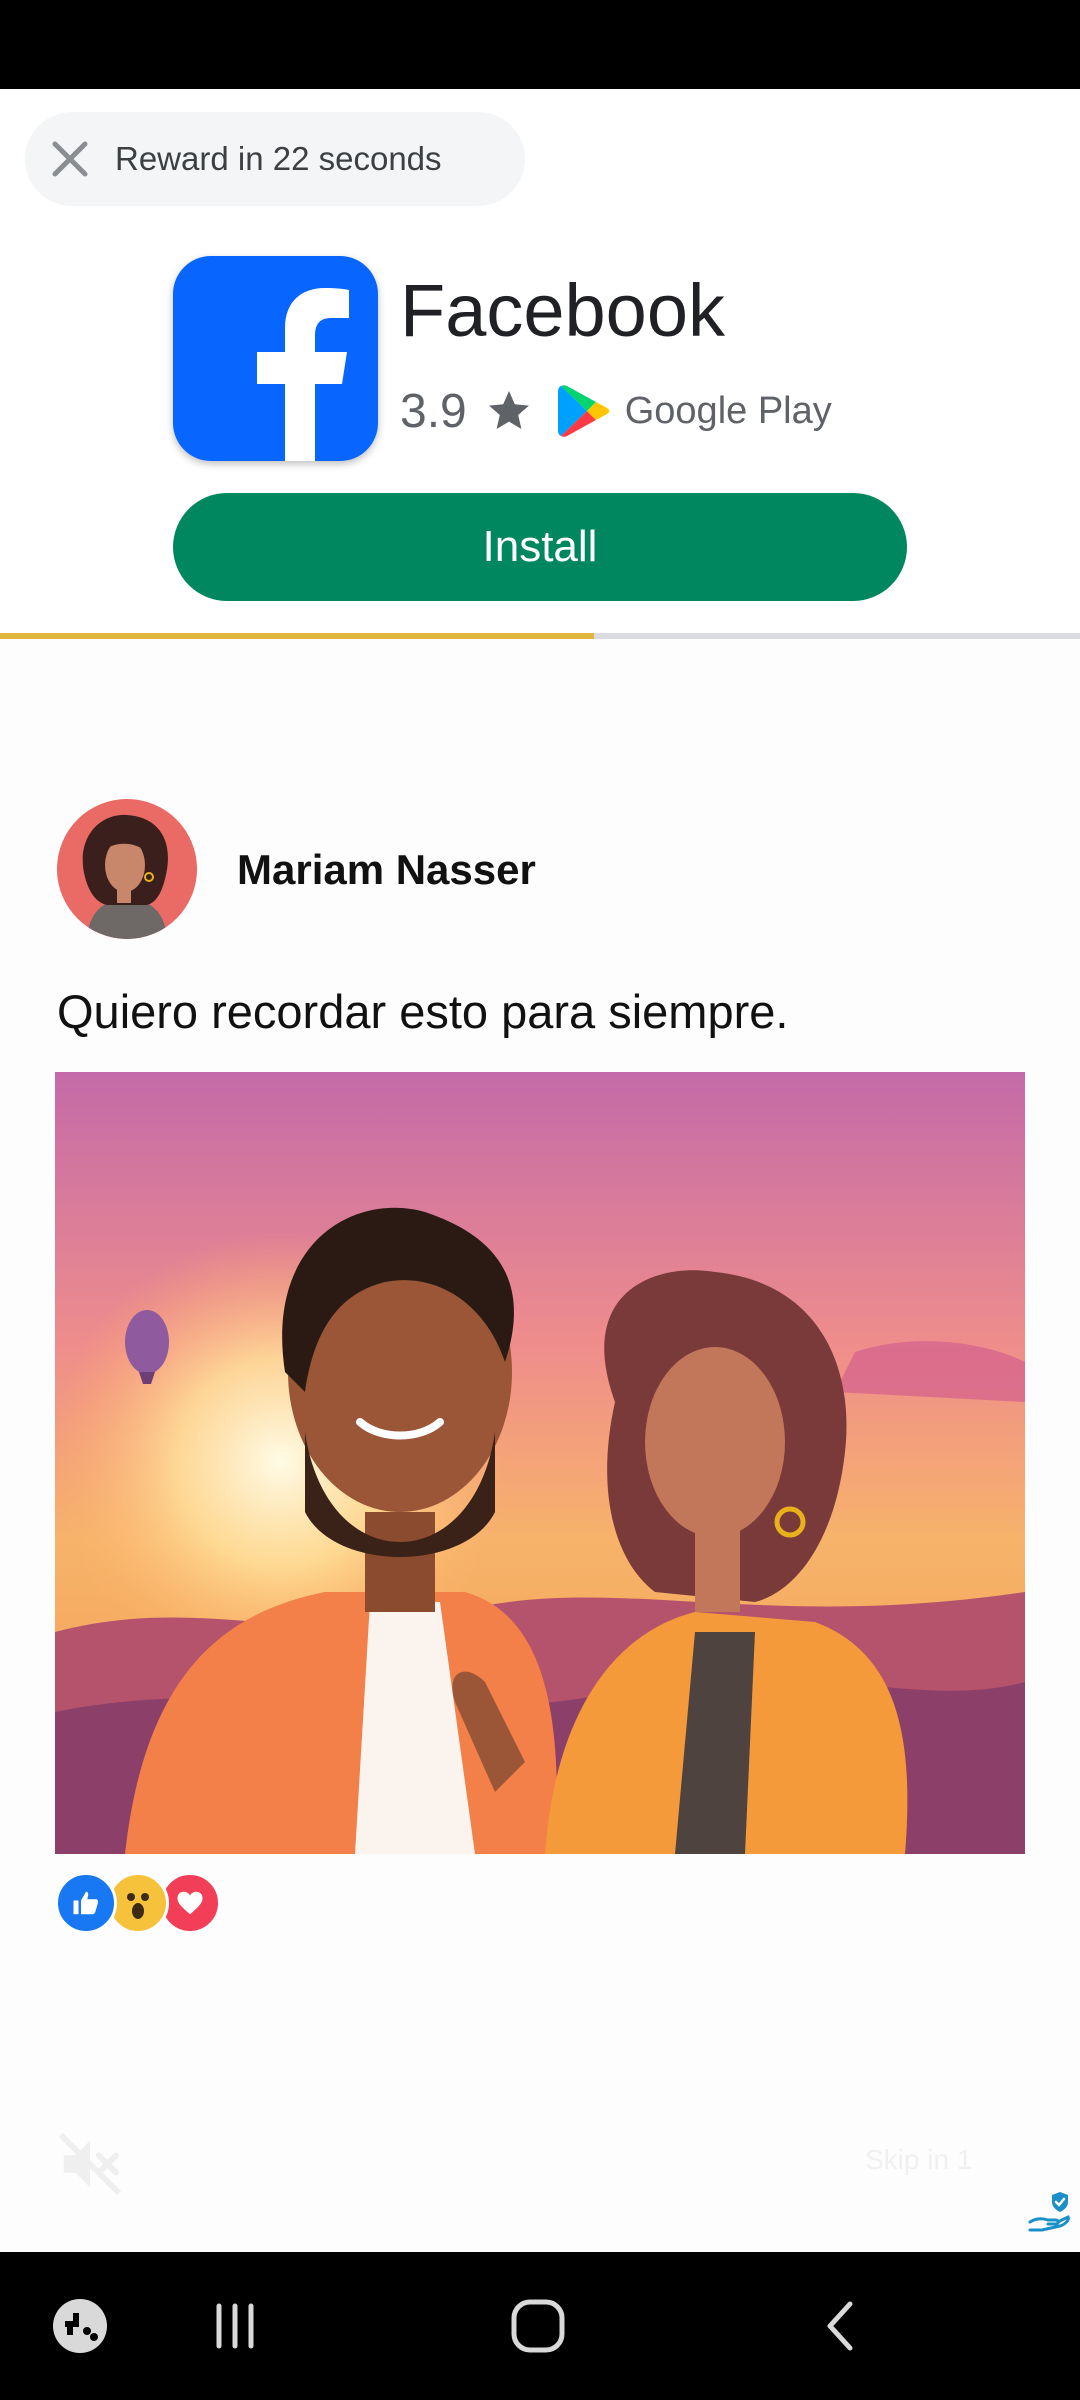 The height and width of the screenshot is (2400, 1080). What do you see at coordinates (583, 411) in the screenshot?
I see `google-play-icon` at bounding box center [583, 411].